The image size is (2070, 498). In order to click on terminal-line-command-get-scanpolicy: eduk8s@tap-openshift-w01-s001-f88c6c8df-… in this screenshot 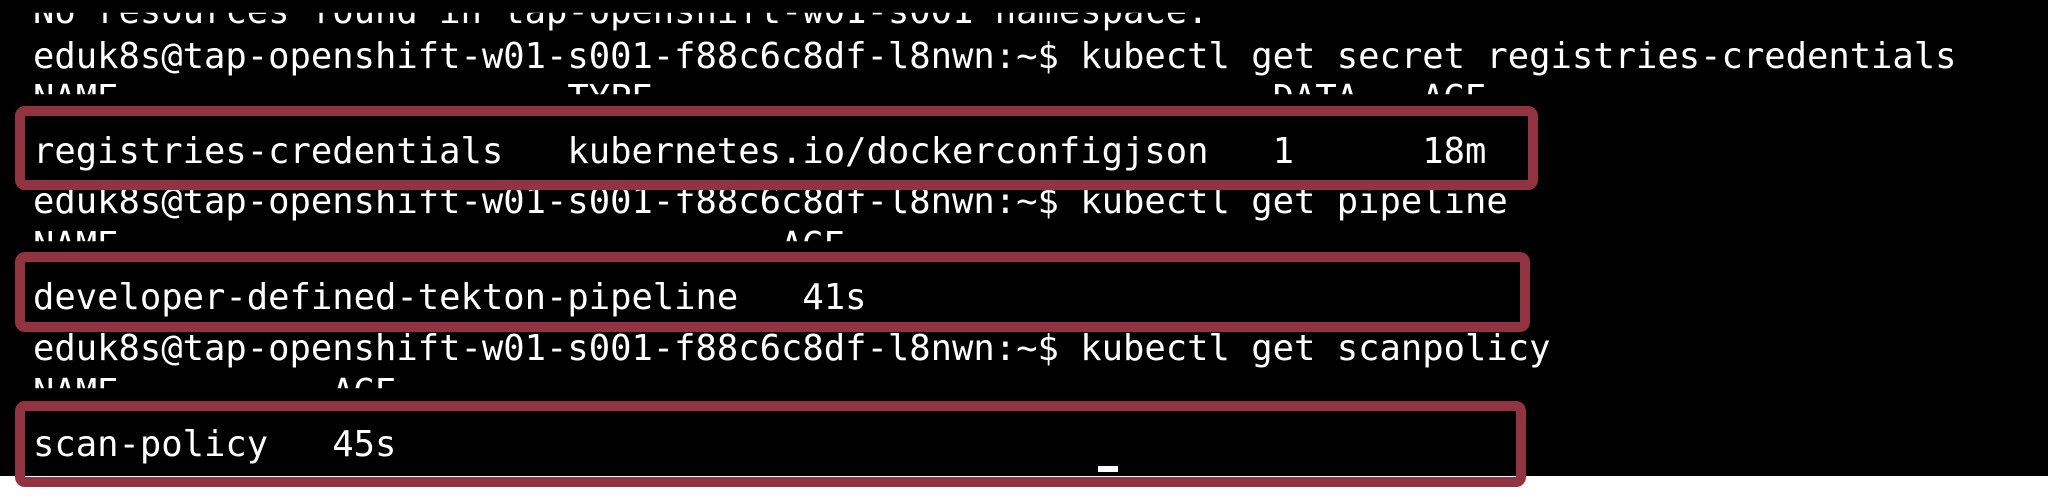, I will do `click(792, 348)`.